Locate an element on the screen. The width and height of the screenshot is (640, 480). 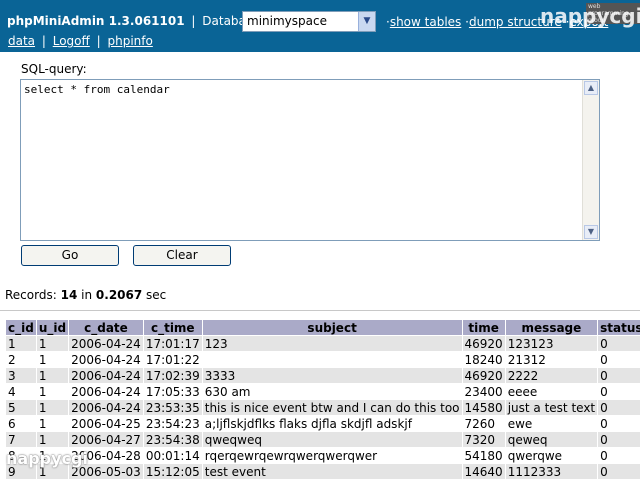
table-cell: rqerqewrqewrqwerqwerqwer is located at coordinates (332, 455).